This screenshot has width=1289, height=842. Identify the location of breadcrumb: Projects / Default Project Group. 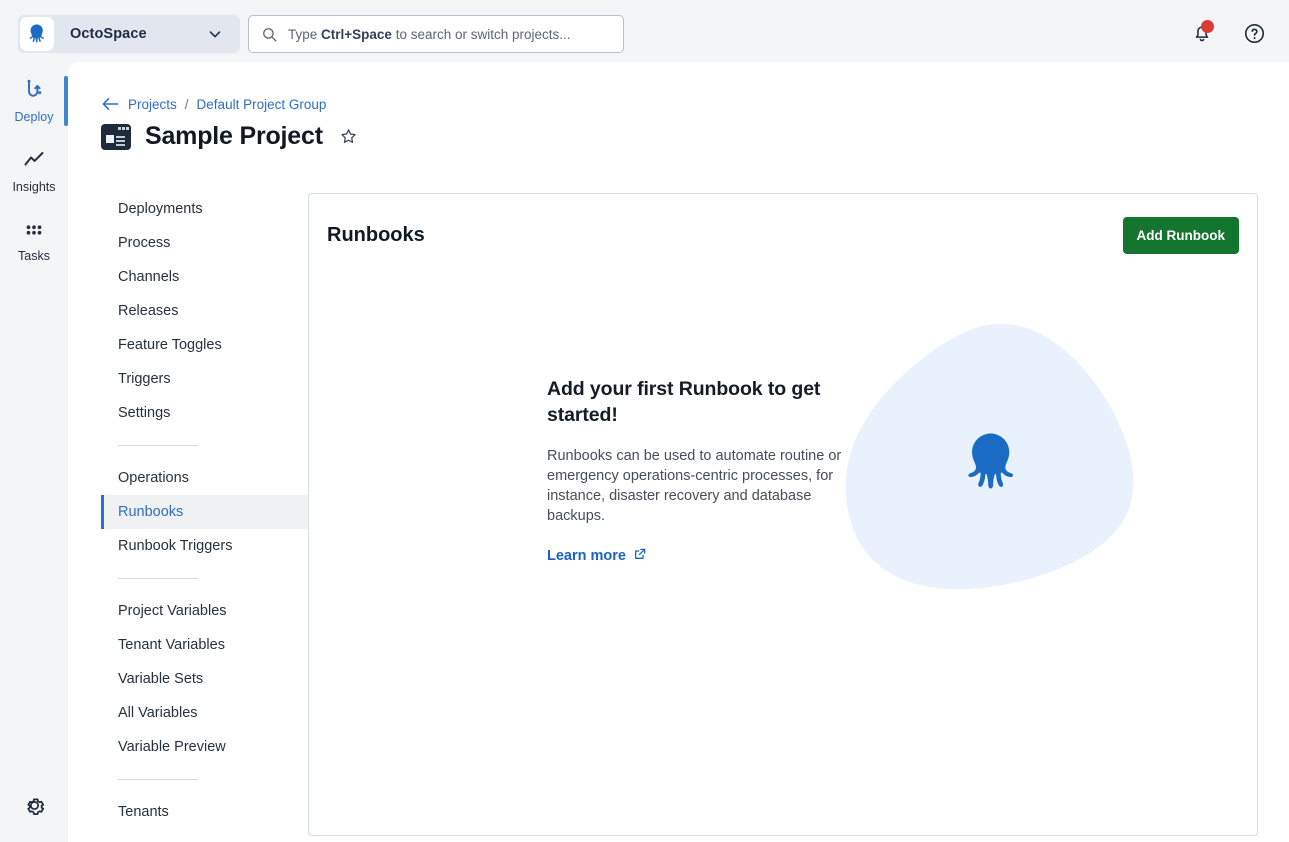
(213, 104).